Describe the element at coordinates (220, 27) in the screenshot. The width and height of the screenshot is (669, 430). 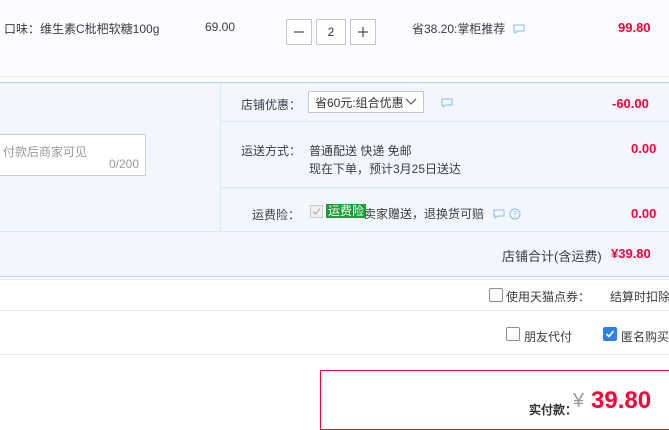
I see `unit-price: 69.00` at that location.